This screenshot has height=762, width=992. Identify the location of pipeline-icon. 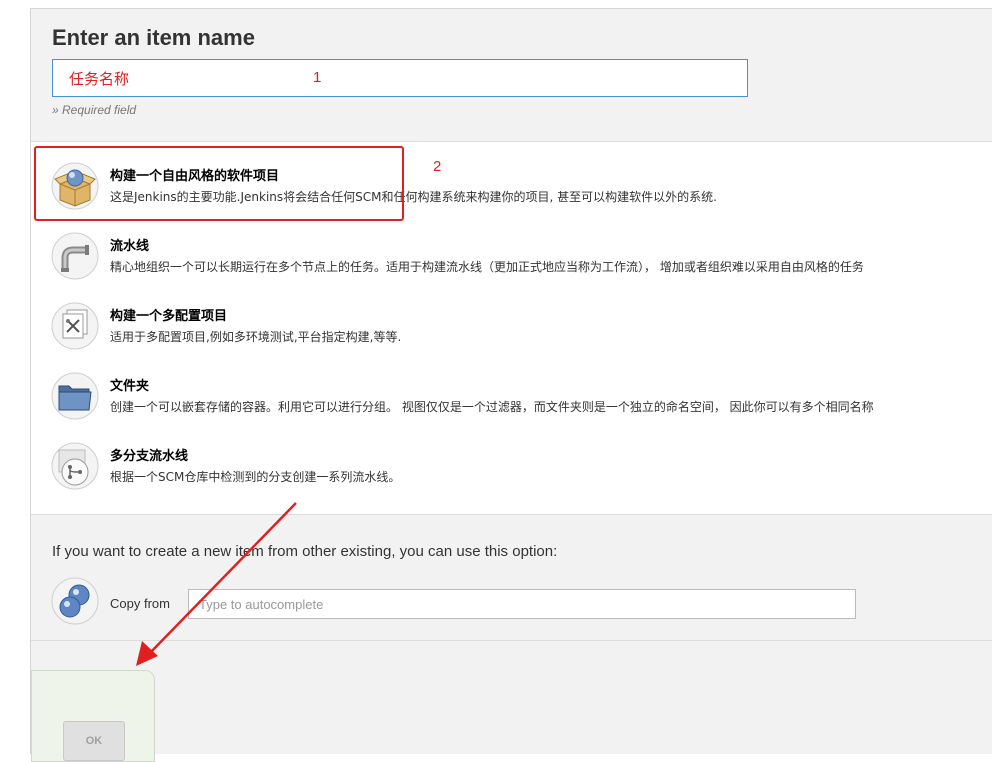
(75, 256).